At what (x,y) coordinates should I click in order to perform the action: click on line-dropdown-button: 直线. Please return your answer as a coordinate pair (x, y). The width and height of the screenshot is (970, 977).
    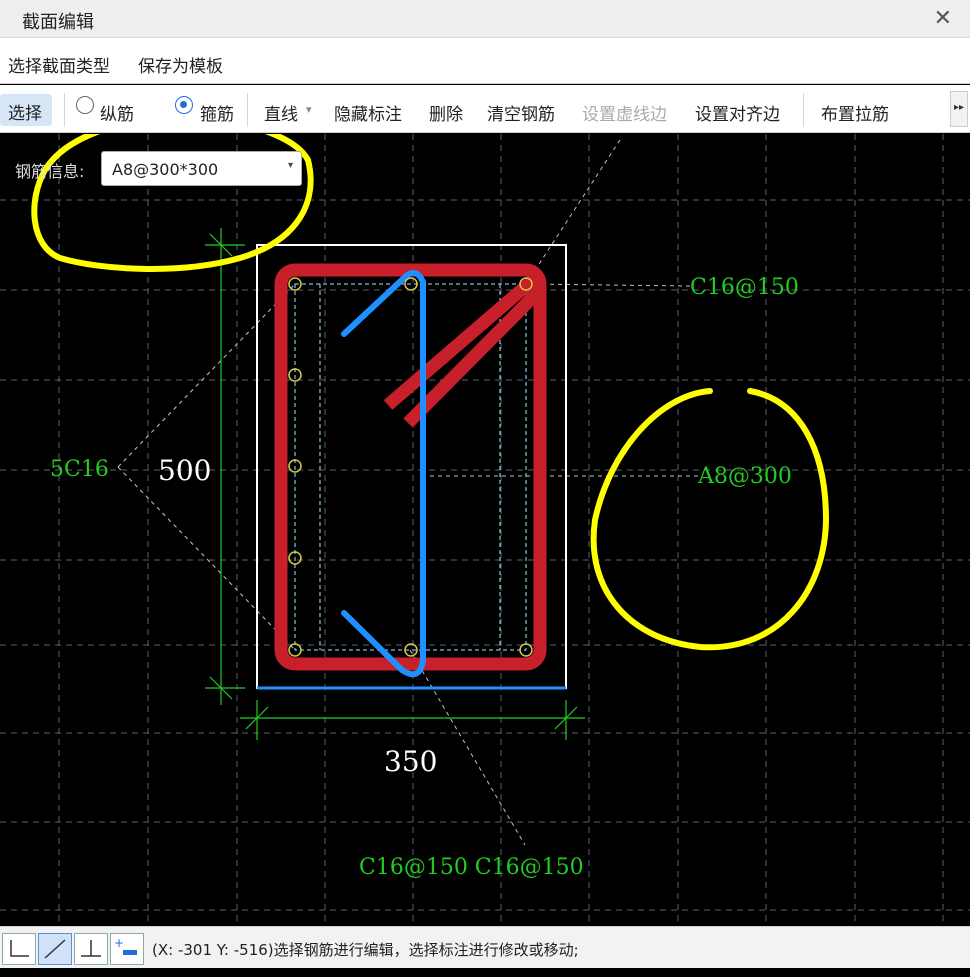
    Looking at the image, I should click on (281, 112).